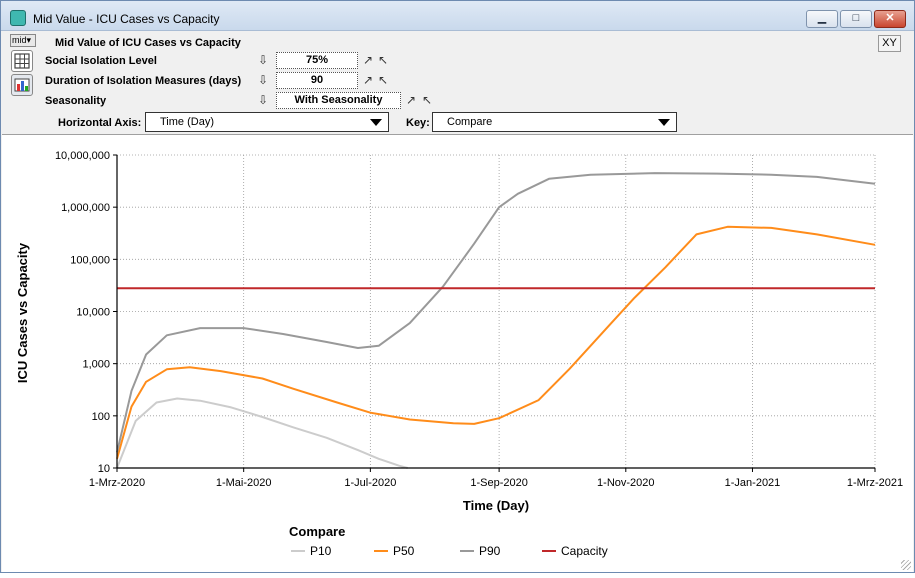 Image resolution: width=915 pixels, height=578 pixels. Describe the element at coordinates (267, 122) in the screenshot. I see `horizontal-axis-dropdown: Time (Day)` at that location.